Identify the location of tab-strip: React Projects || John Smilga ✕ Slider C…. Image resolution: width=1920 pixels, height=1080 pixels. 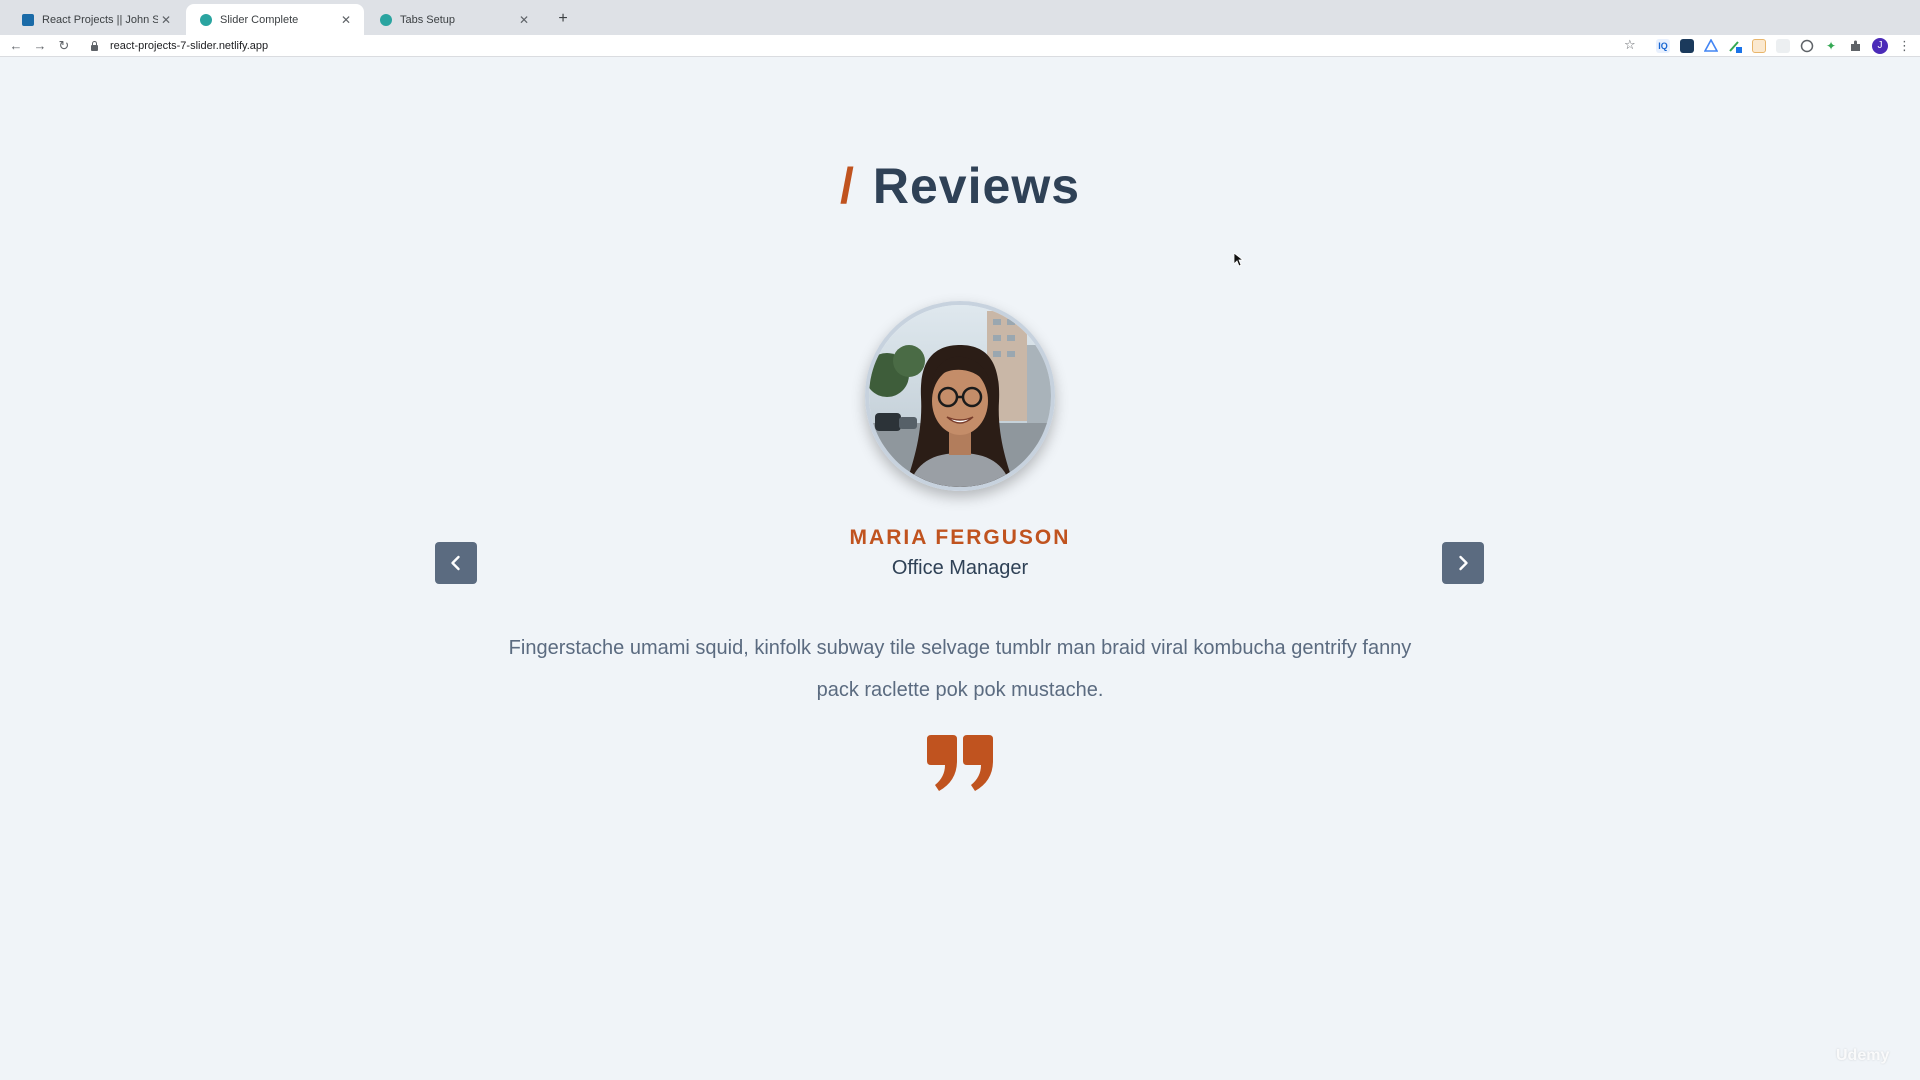
(960, 17).